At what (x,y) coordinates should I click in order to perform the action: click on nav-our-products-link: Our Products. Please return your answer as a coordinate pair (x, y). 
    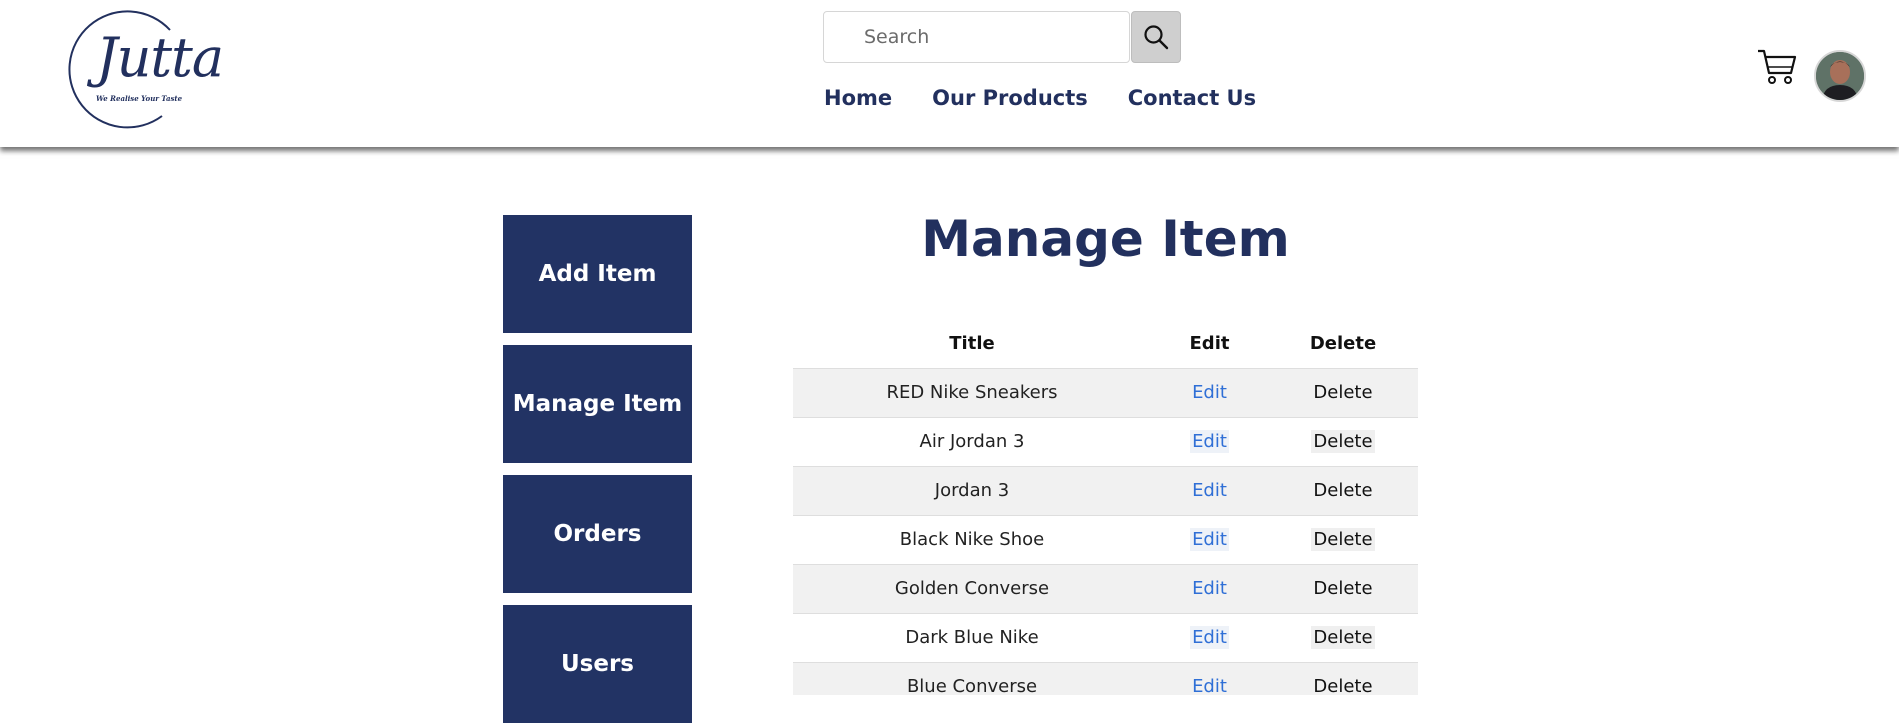
    Looking at the image, I should click on (1010, 98).